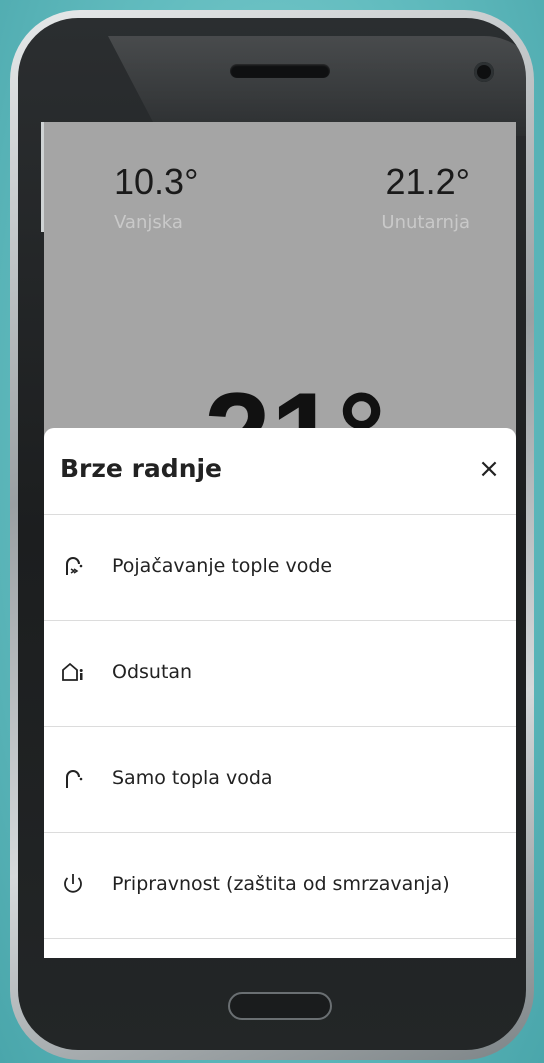 The width and height of the screenshot is (544, 1063). Describe the element at coordinates (489, 469) in the screenshot. I see `close-button: ×` at that location.